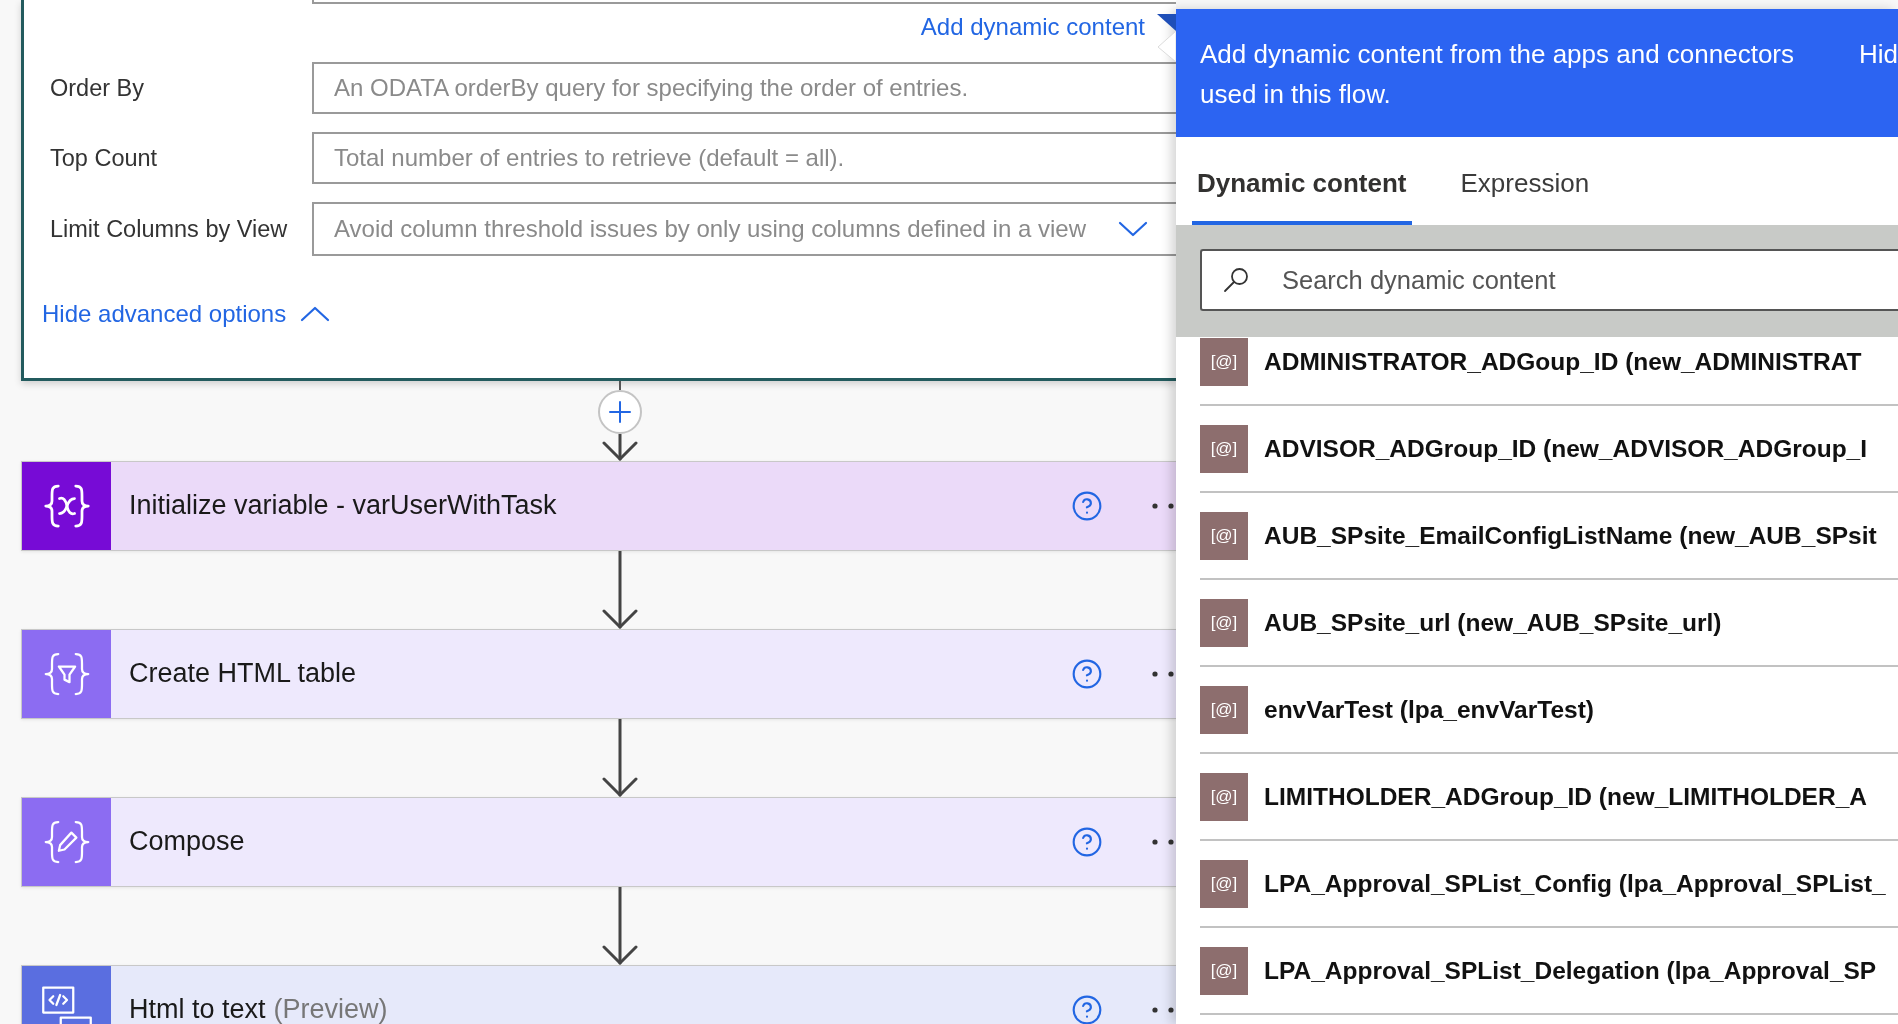 Image resolution: width=1898 pixels, height=1024 pixels. What do you see at coordinates (243, 674) in the screenshot?
I see `action-title: Create HTML table` at bounding box center [243, 674].